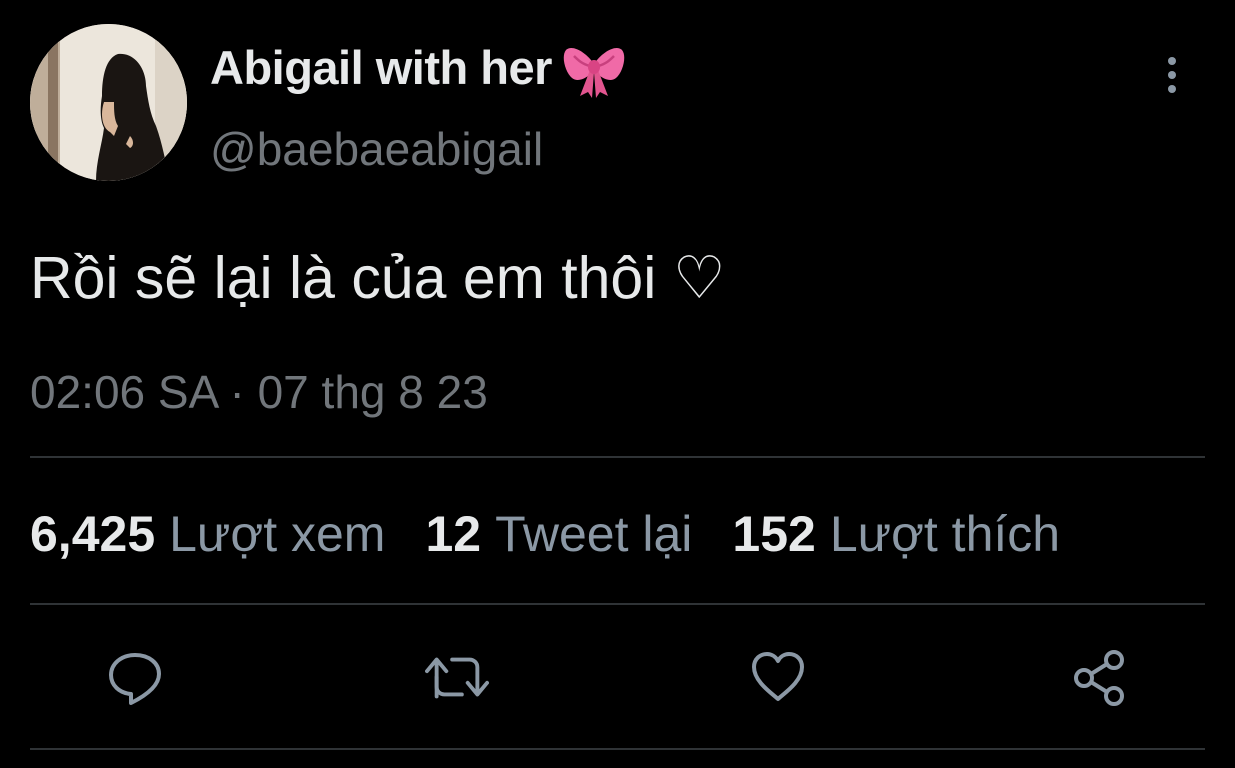  I want to click on author-name-row: Abigail with her, so click(418, 68).